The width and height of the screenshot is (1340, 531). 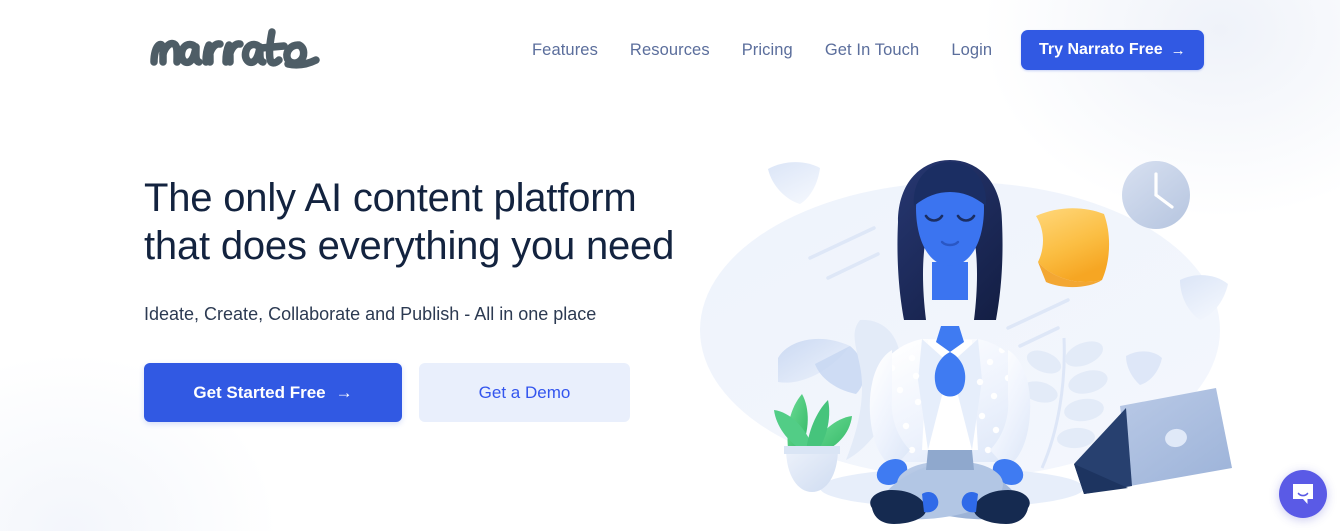 What do you see at coordinates (950, 460) in the screenshot?
I see `figure-waistband` at bounding box center [950, 460].